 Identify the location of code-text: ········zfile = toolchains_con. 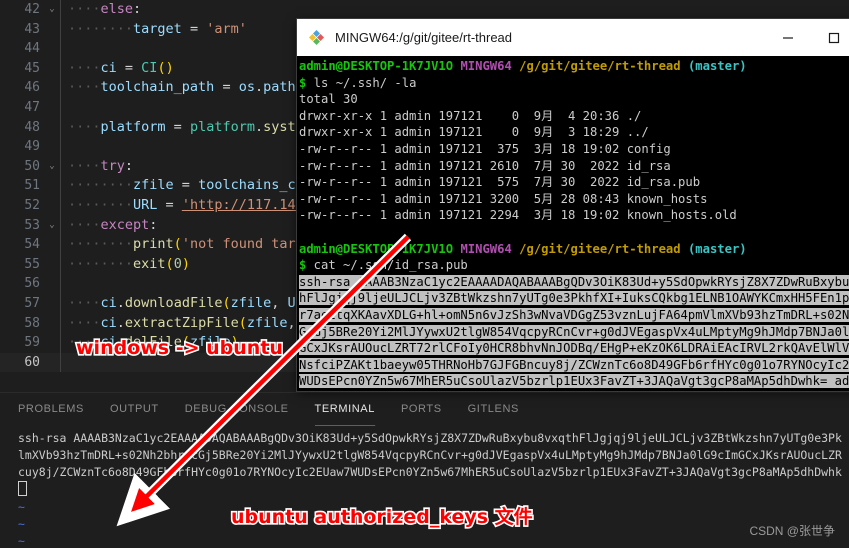
(190, 185).